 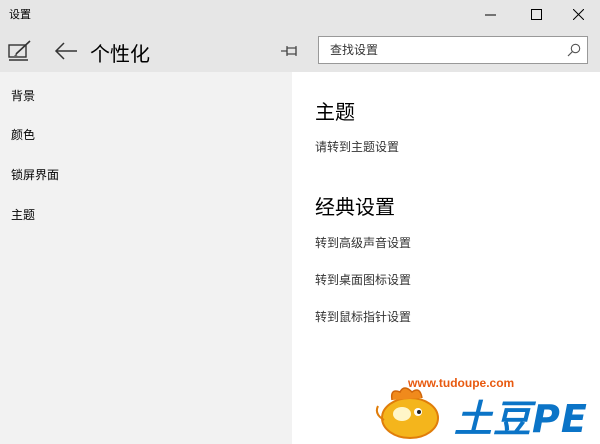 I want to click on close-button, so click(x=578, y=14).